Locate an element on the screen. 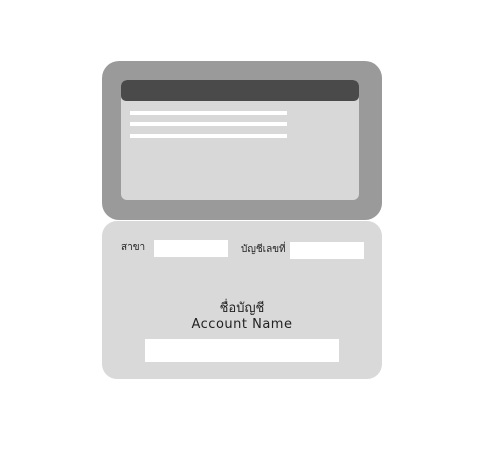 Image resolution: width=477 pixels, height=458 pixels. device-screen is located at coordinates (240, 140).